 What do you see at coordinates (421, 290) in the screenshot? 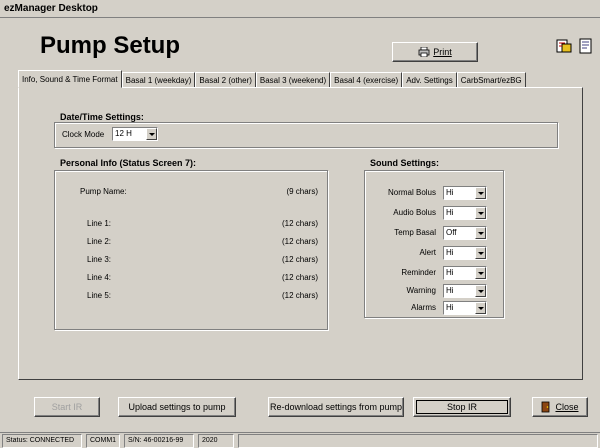
I see `warning-label: Warning` at bounding box center [421, 290].